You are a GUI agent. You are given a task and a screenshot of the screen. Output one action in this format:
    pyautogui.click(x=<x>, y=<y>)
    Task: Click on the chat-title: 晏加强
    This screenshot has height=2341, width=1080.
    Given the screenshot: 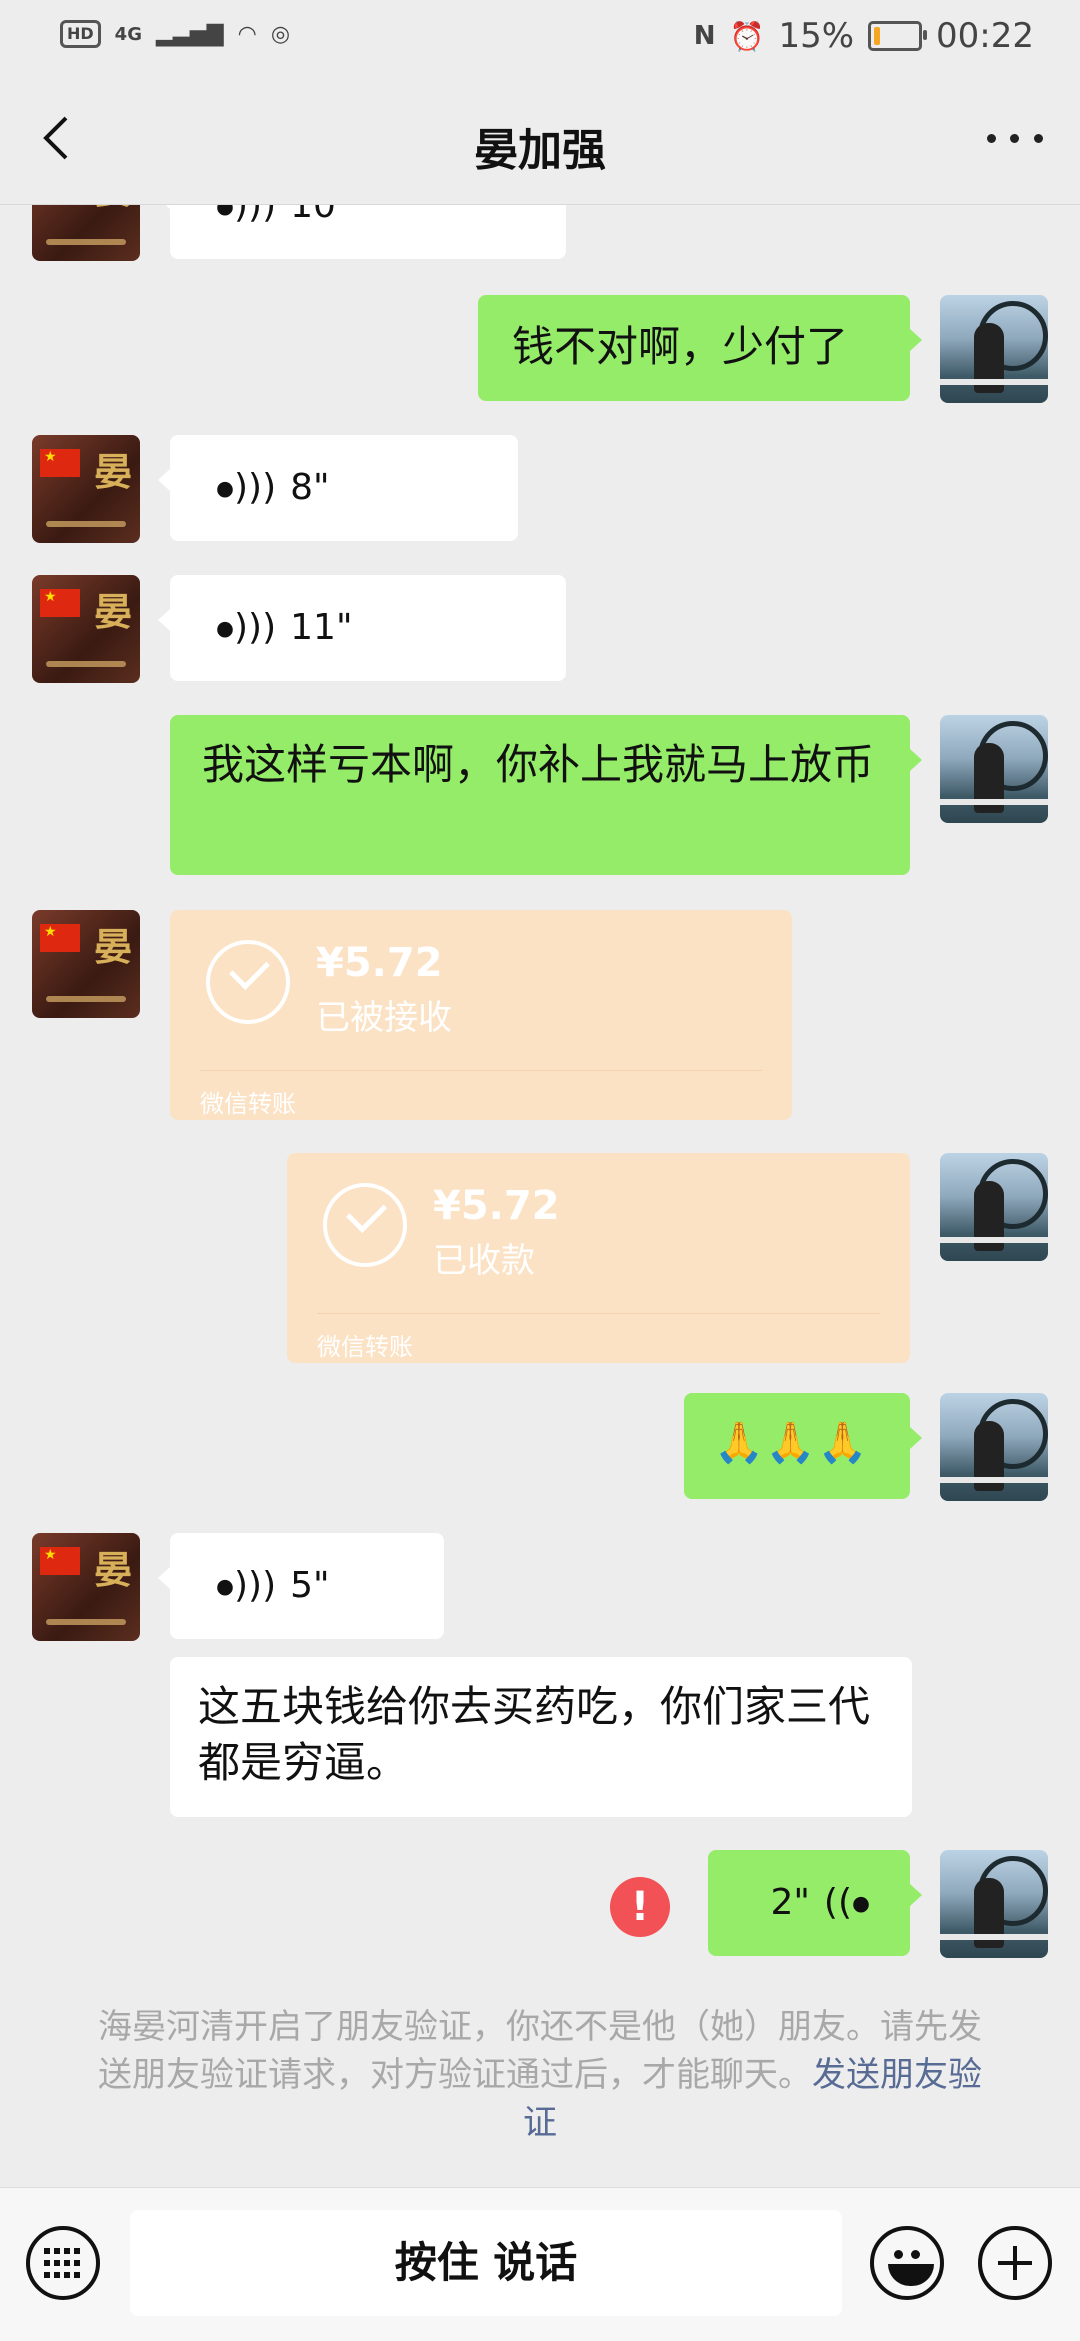 What is the action you would take?
    pyautogui.click(x=540, y=150)
    